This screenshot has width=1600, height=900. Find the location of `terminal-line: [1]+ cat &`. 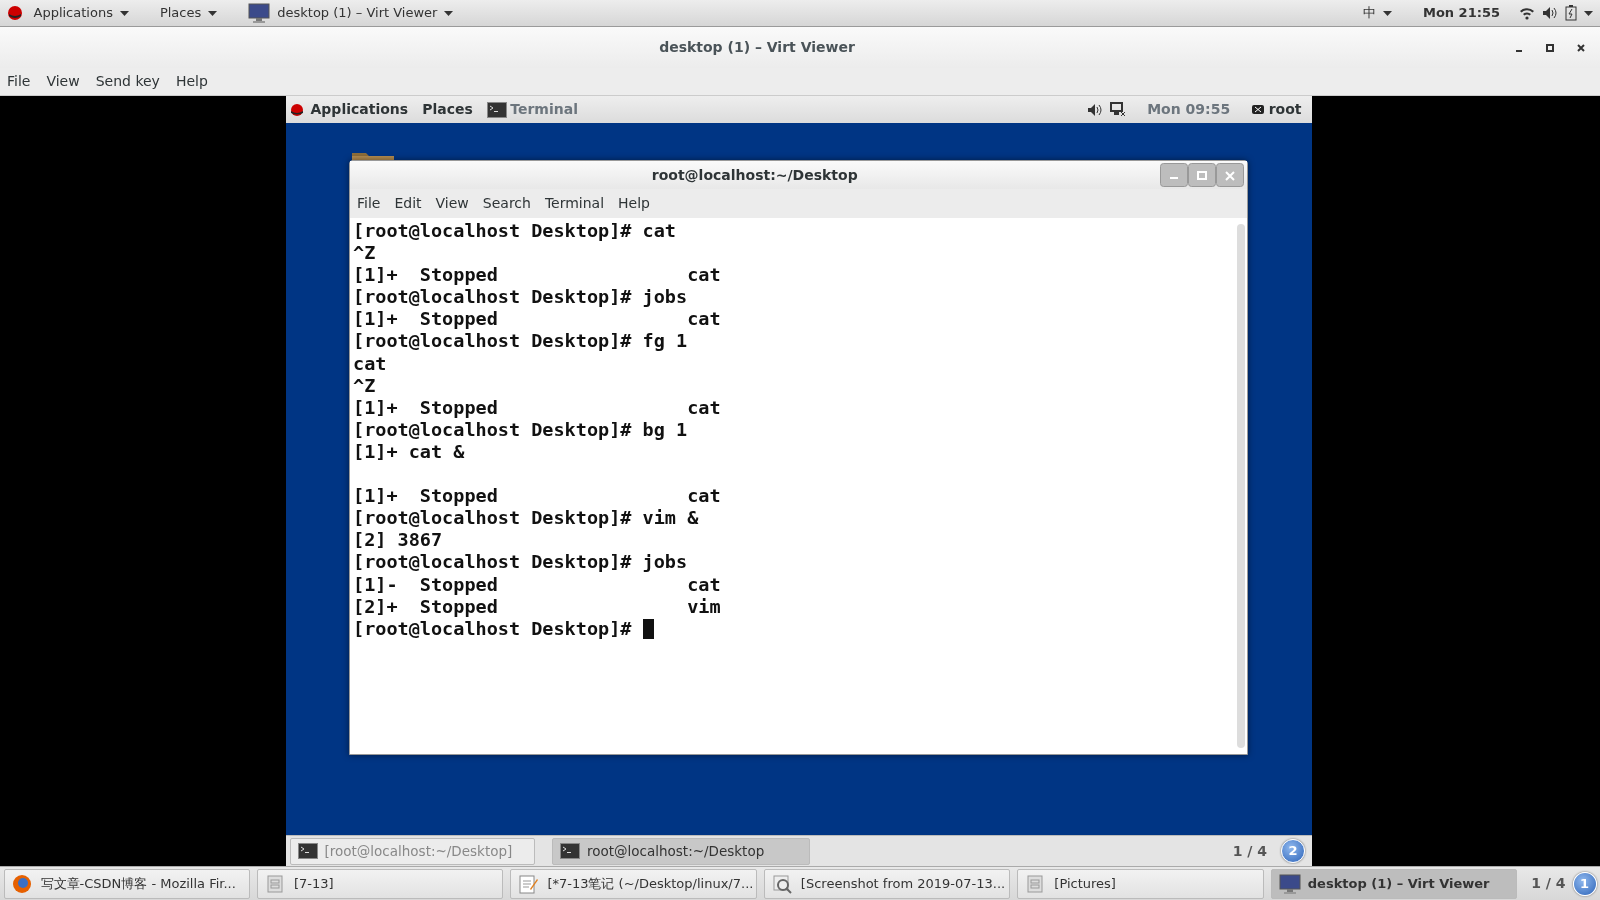

terminal-line: [1]+ cat & is located at coordinates (409, 452).